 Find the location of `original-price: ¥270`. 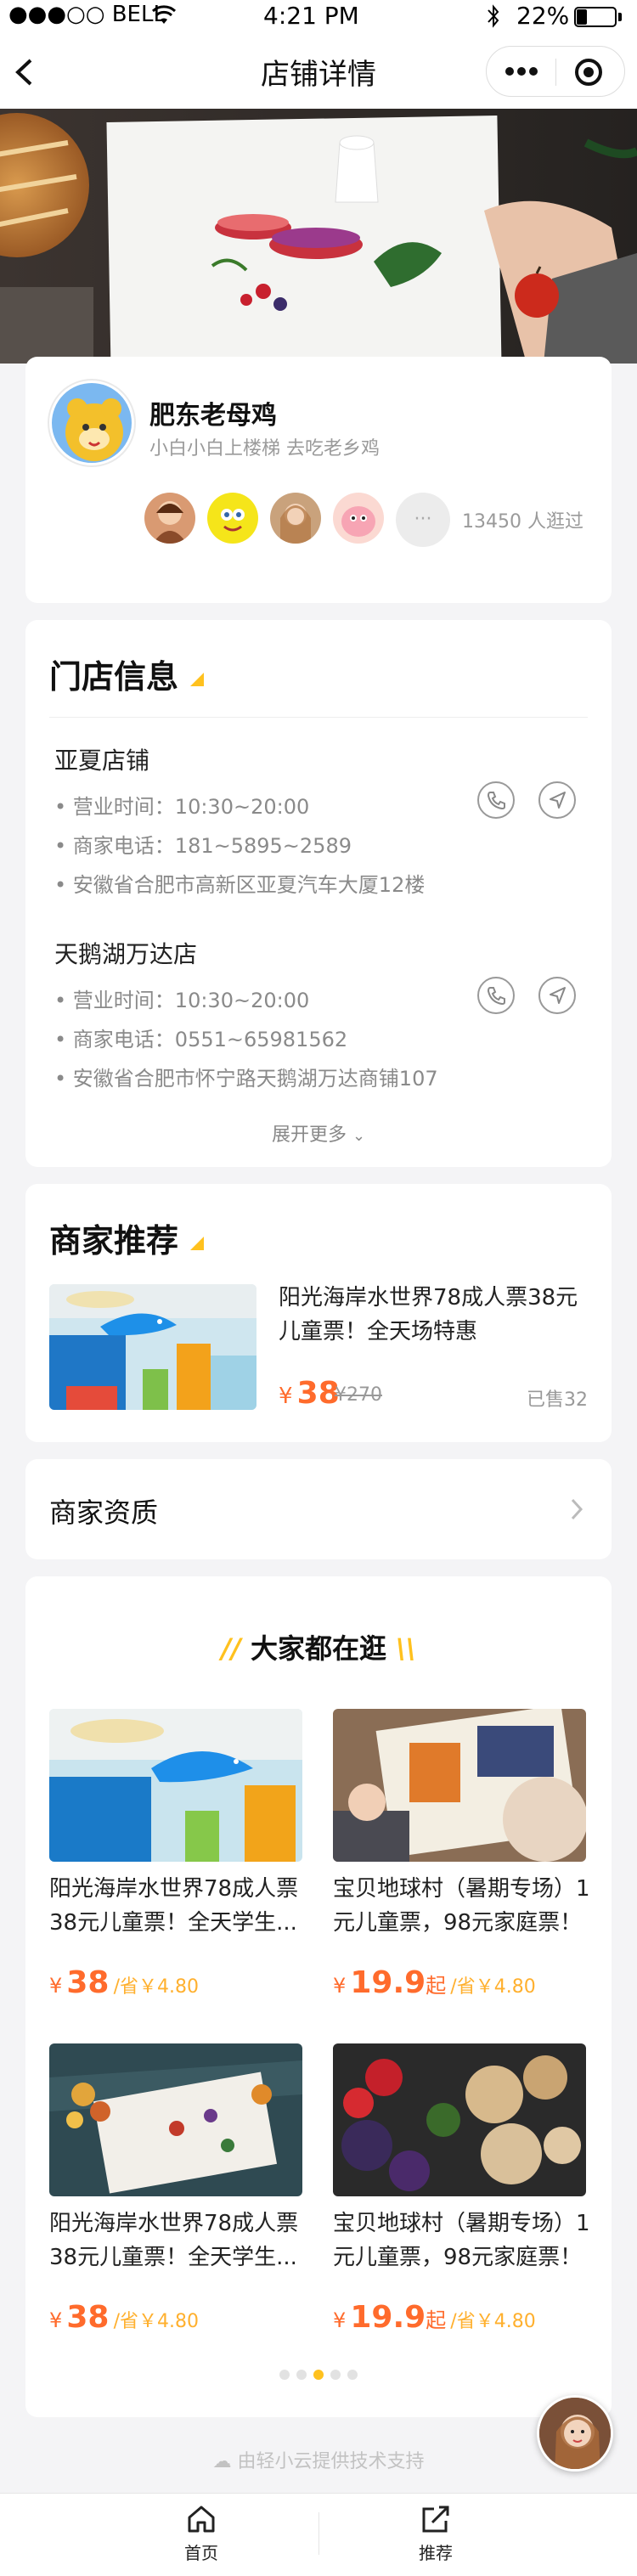

original-price: ¥270 is located at coordinates (358, 1395).